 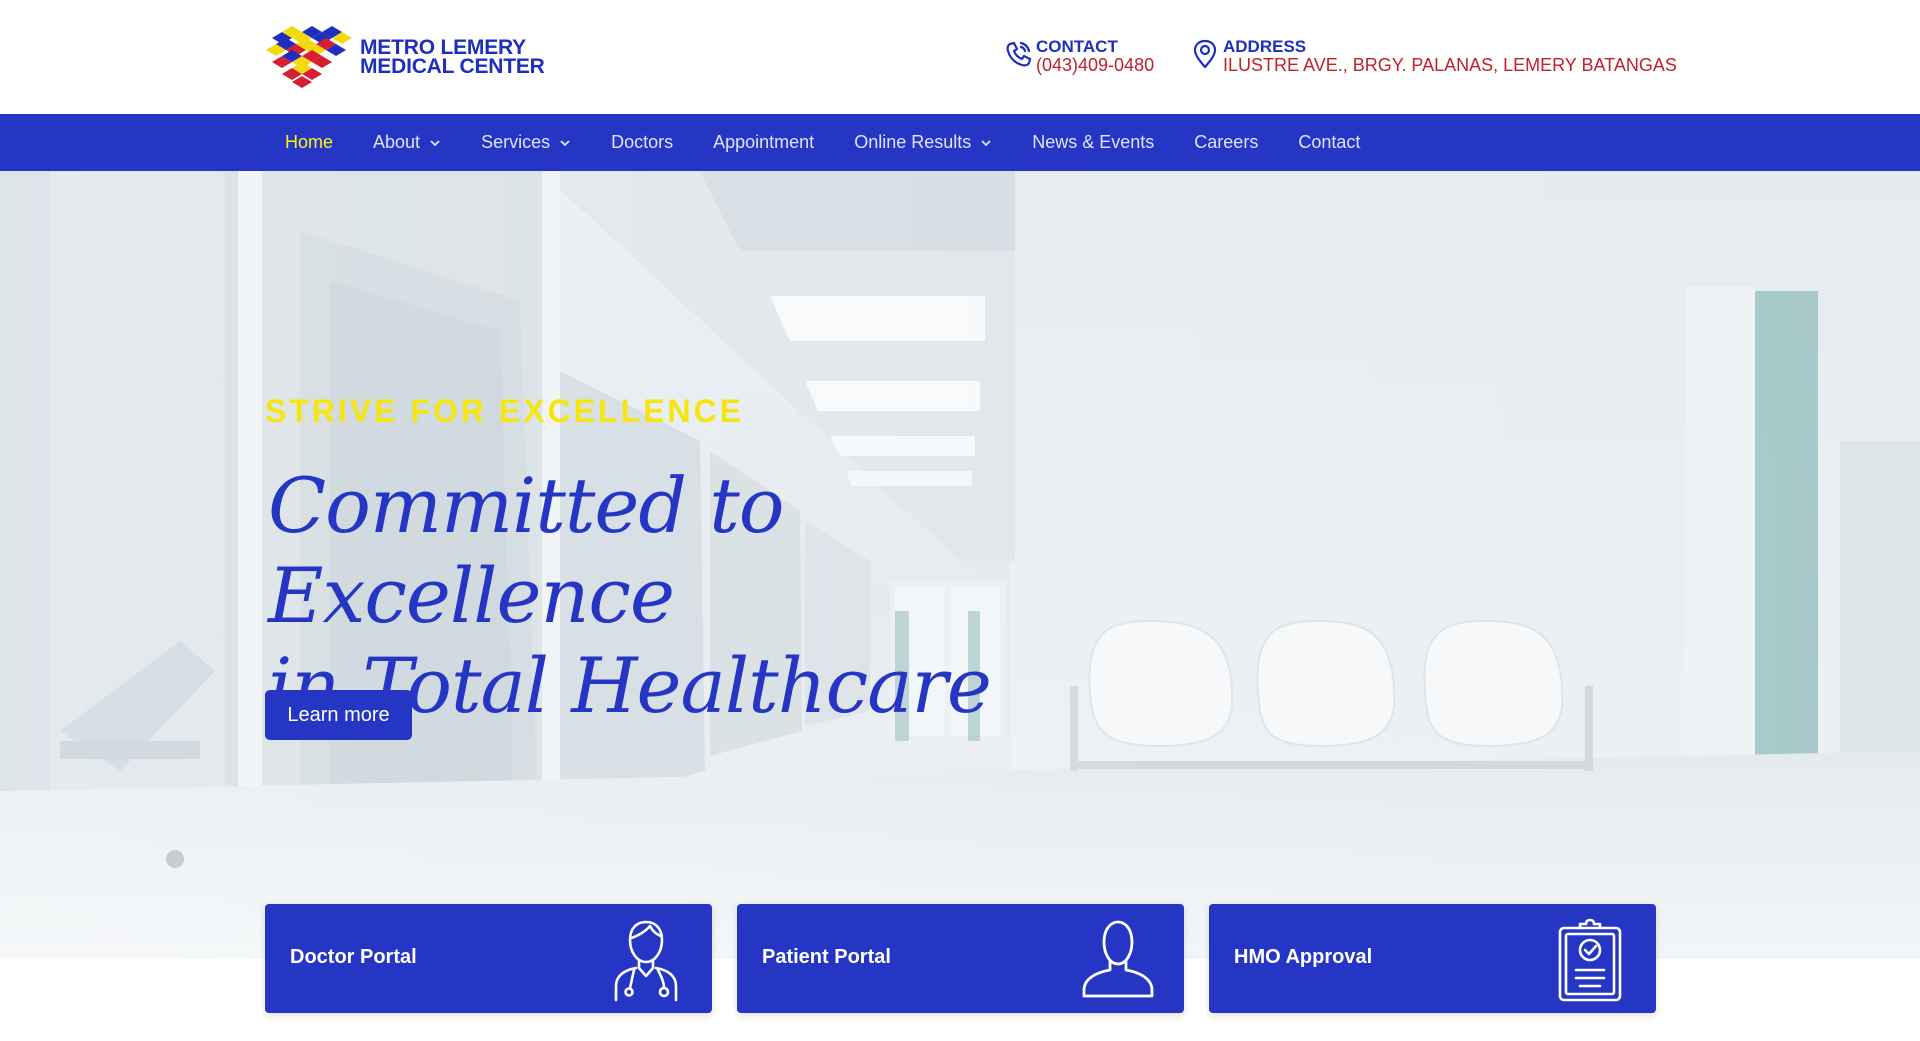 I want to click on nav-item-about: About, so click(x=407, y=142).